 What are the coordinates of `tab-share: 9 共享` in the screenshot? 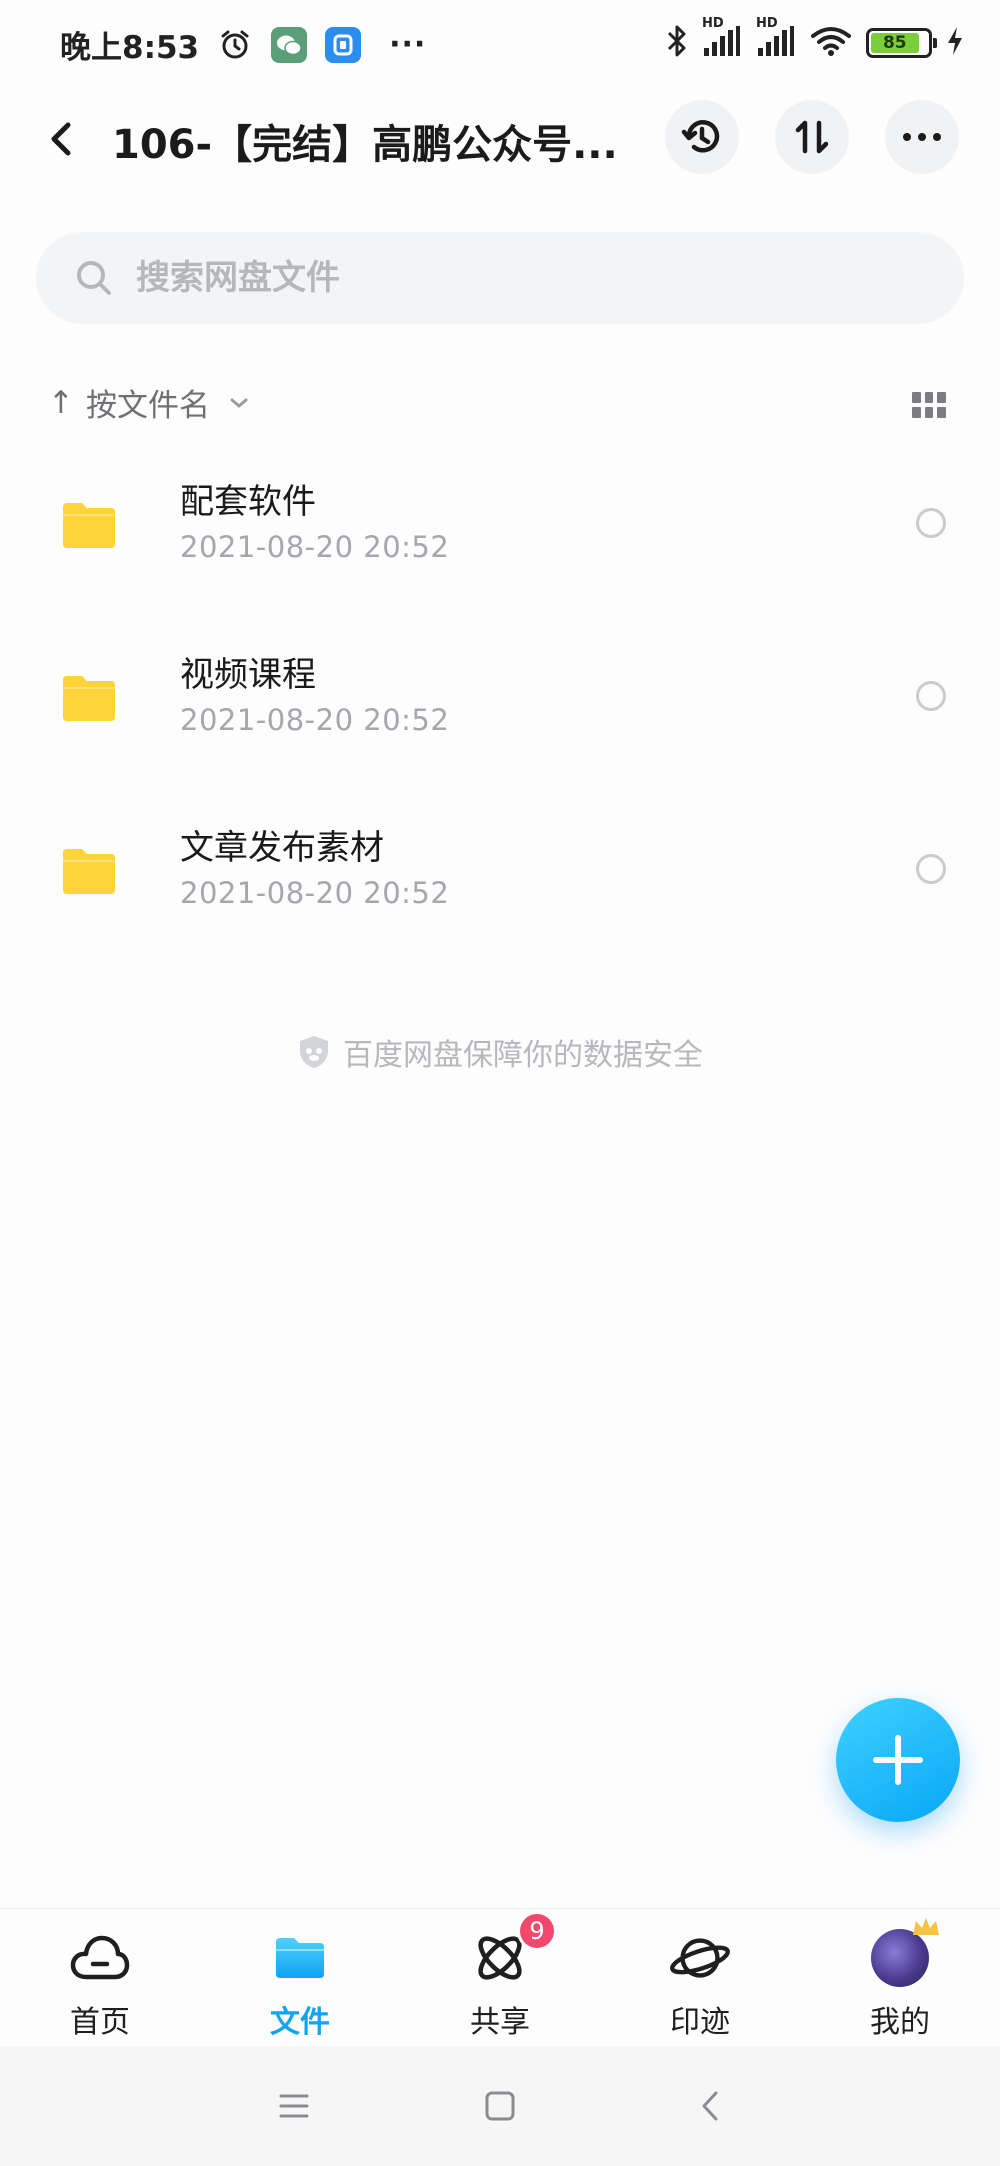 It's located at (500, 1976).